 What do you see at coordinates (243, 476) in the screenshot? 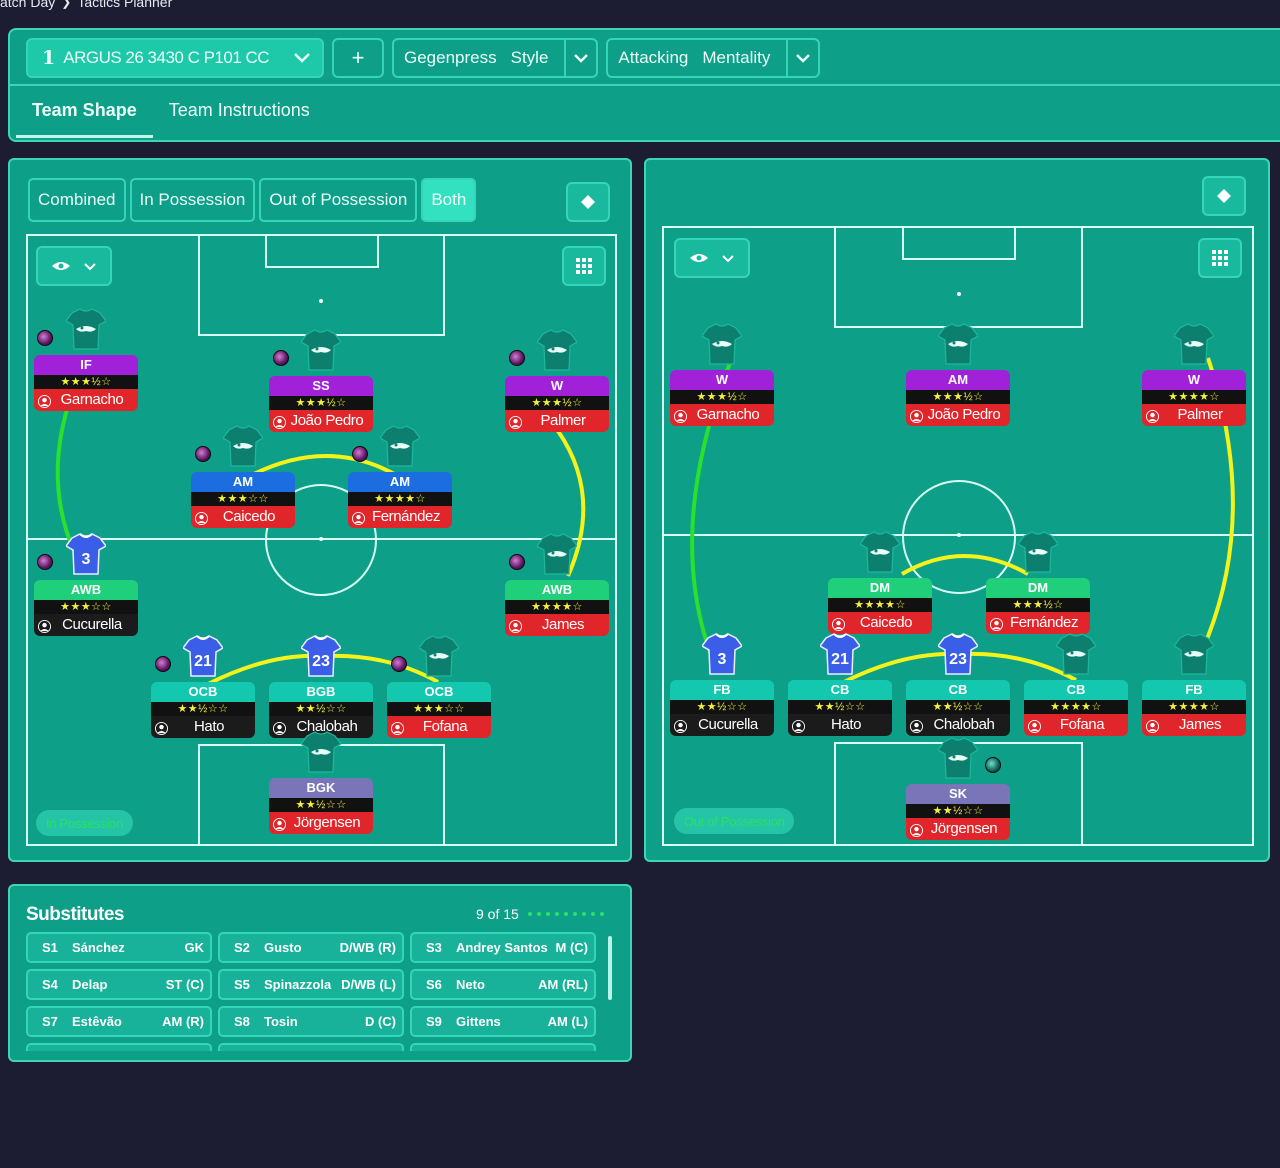
I see `player-card: AM ★★★☆☆ Caicedo` at bounding box center [243, 476].